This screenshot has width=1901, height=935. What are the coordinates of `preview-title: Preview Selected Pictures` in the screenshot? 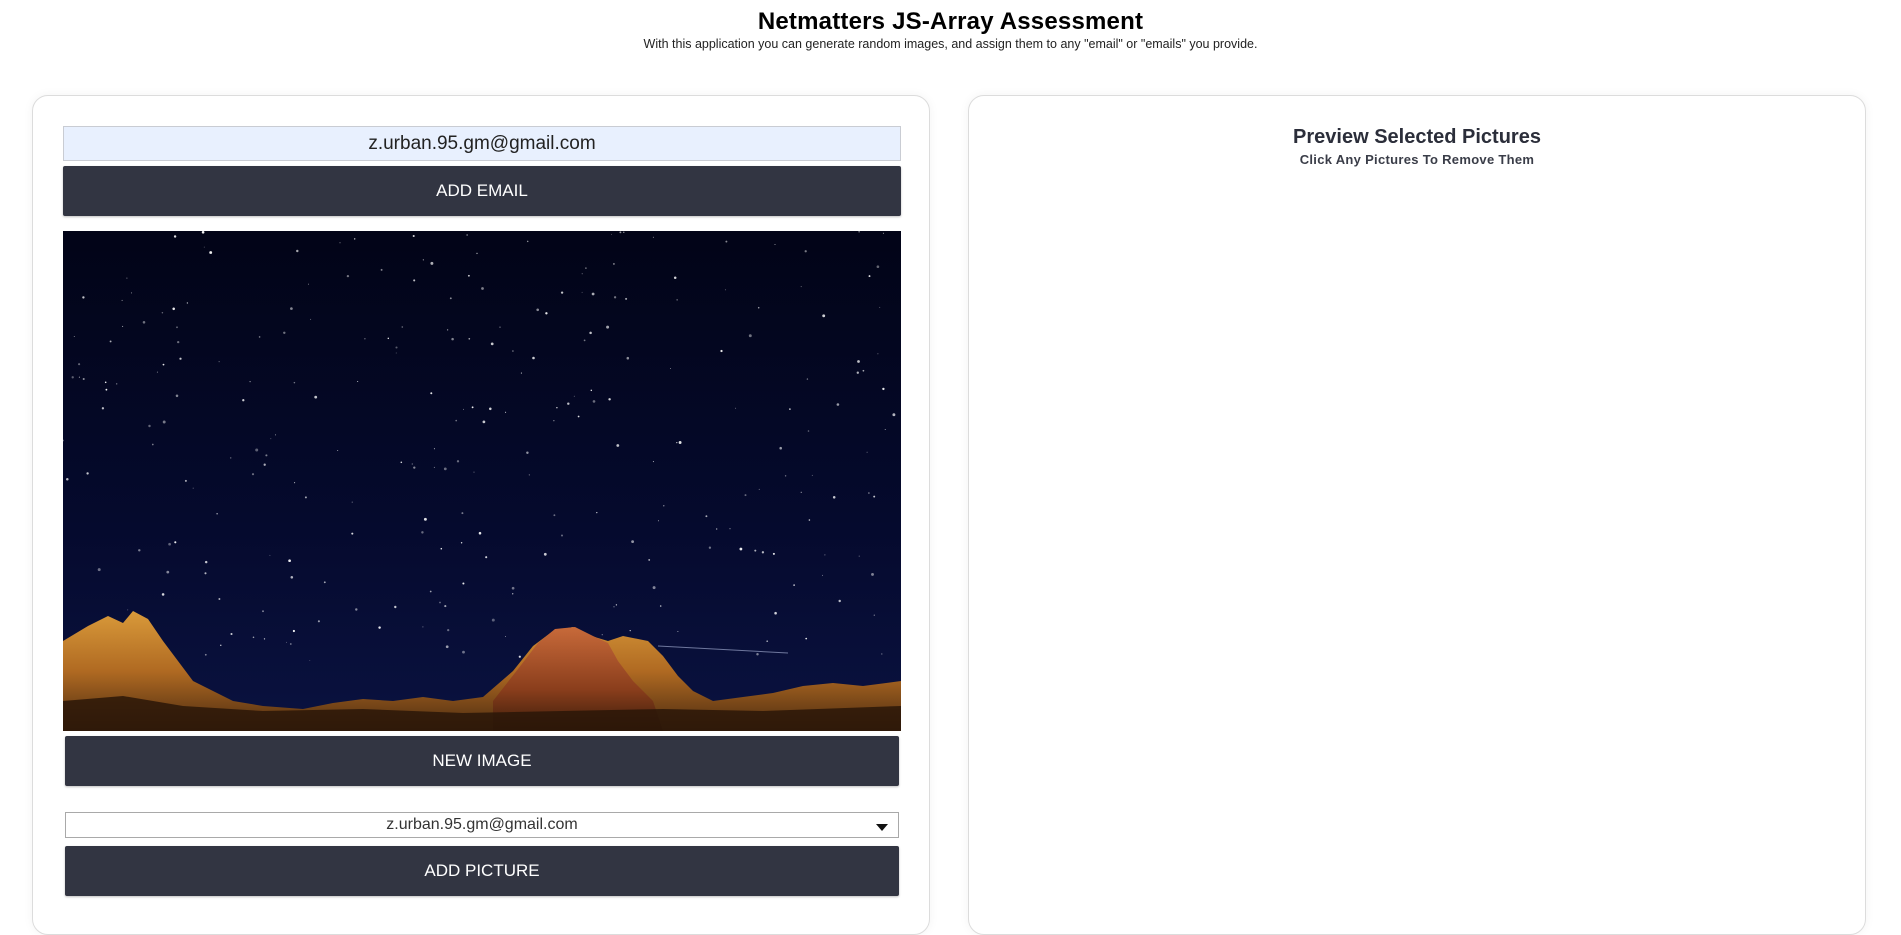 It's located at (1417, 137).